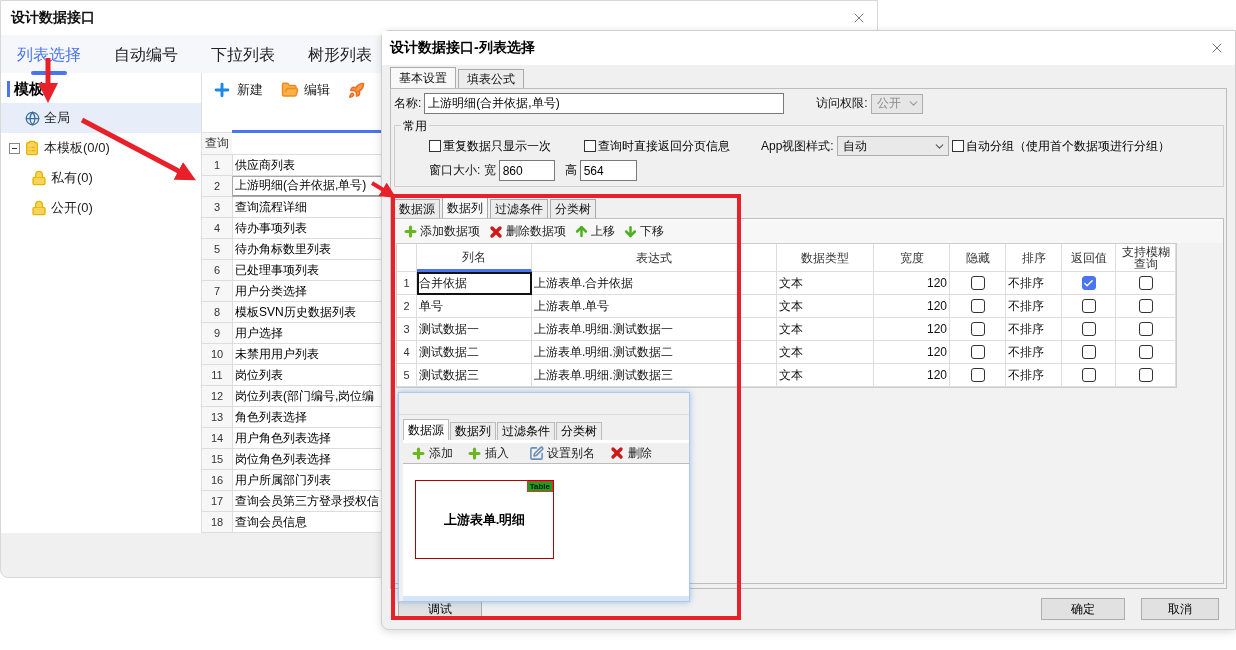  What do you see at coordinates (474, 352) in the screenshot?
I see `table-cell: 测试数据二` at bounding box center [474, 352].